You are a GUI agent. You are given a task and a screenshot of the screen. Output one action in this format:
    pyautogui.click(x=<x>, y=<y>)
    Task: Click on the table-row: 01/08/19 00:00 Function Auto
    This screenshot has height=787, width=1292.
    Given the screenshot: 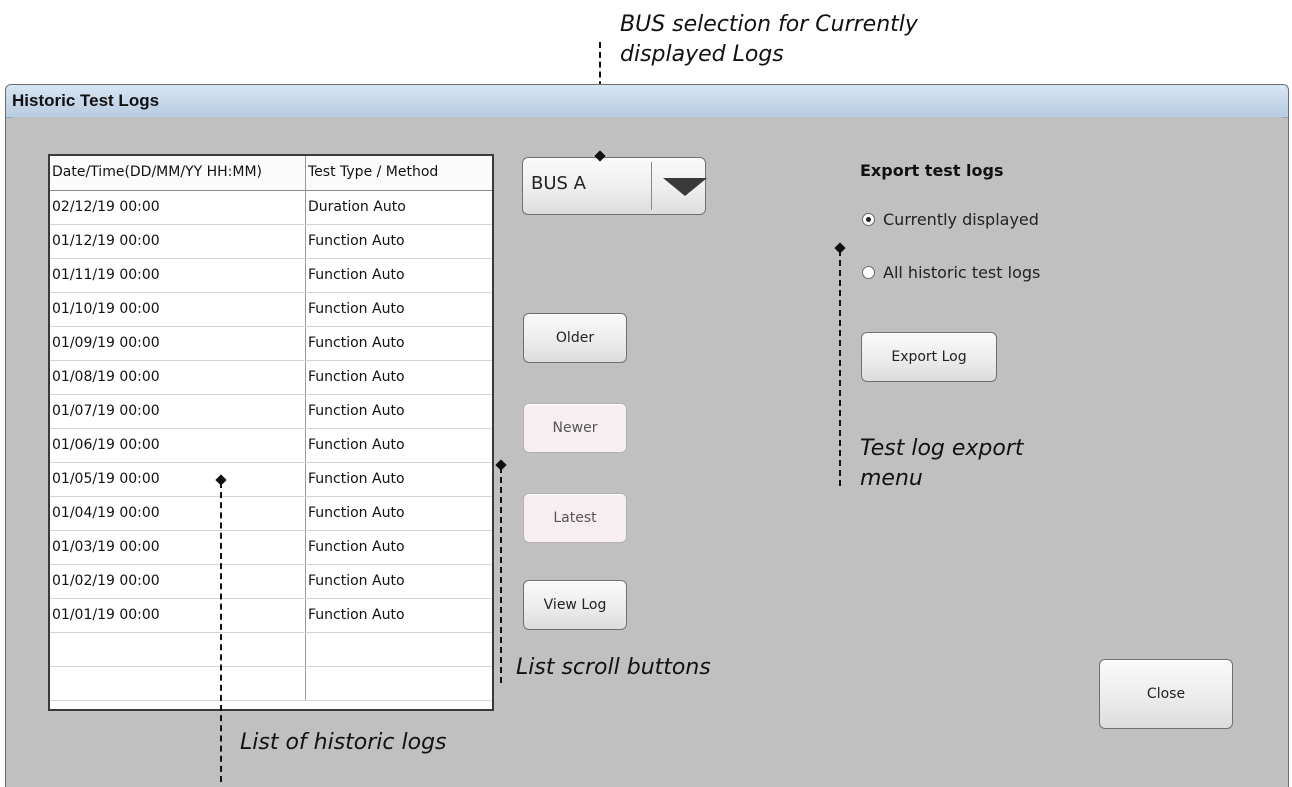 What is the action you would take?
    pyautogui.click(x=271, y=378)
    